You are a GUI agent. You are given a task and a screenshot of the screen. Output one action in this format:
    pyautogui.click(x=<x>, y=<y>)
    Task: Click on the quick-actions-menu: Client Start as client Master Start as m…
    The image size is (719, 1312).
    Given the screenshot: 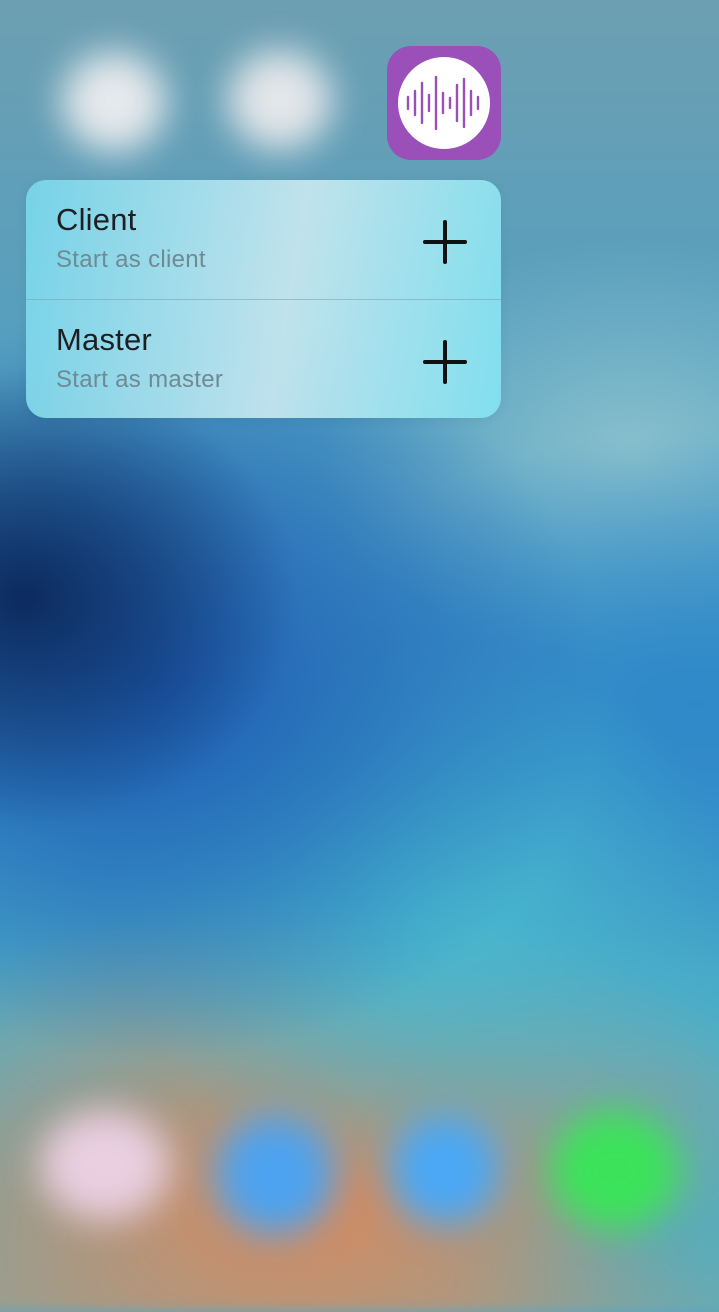 What is the action you would take?
    pyautogui.click(x=263, y=299)
    